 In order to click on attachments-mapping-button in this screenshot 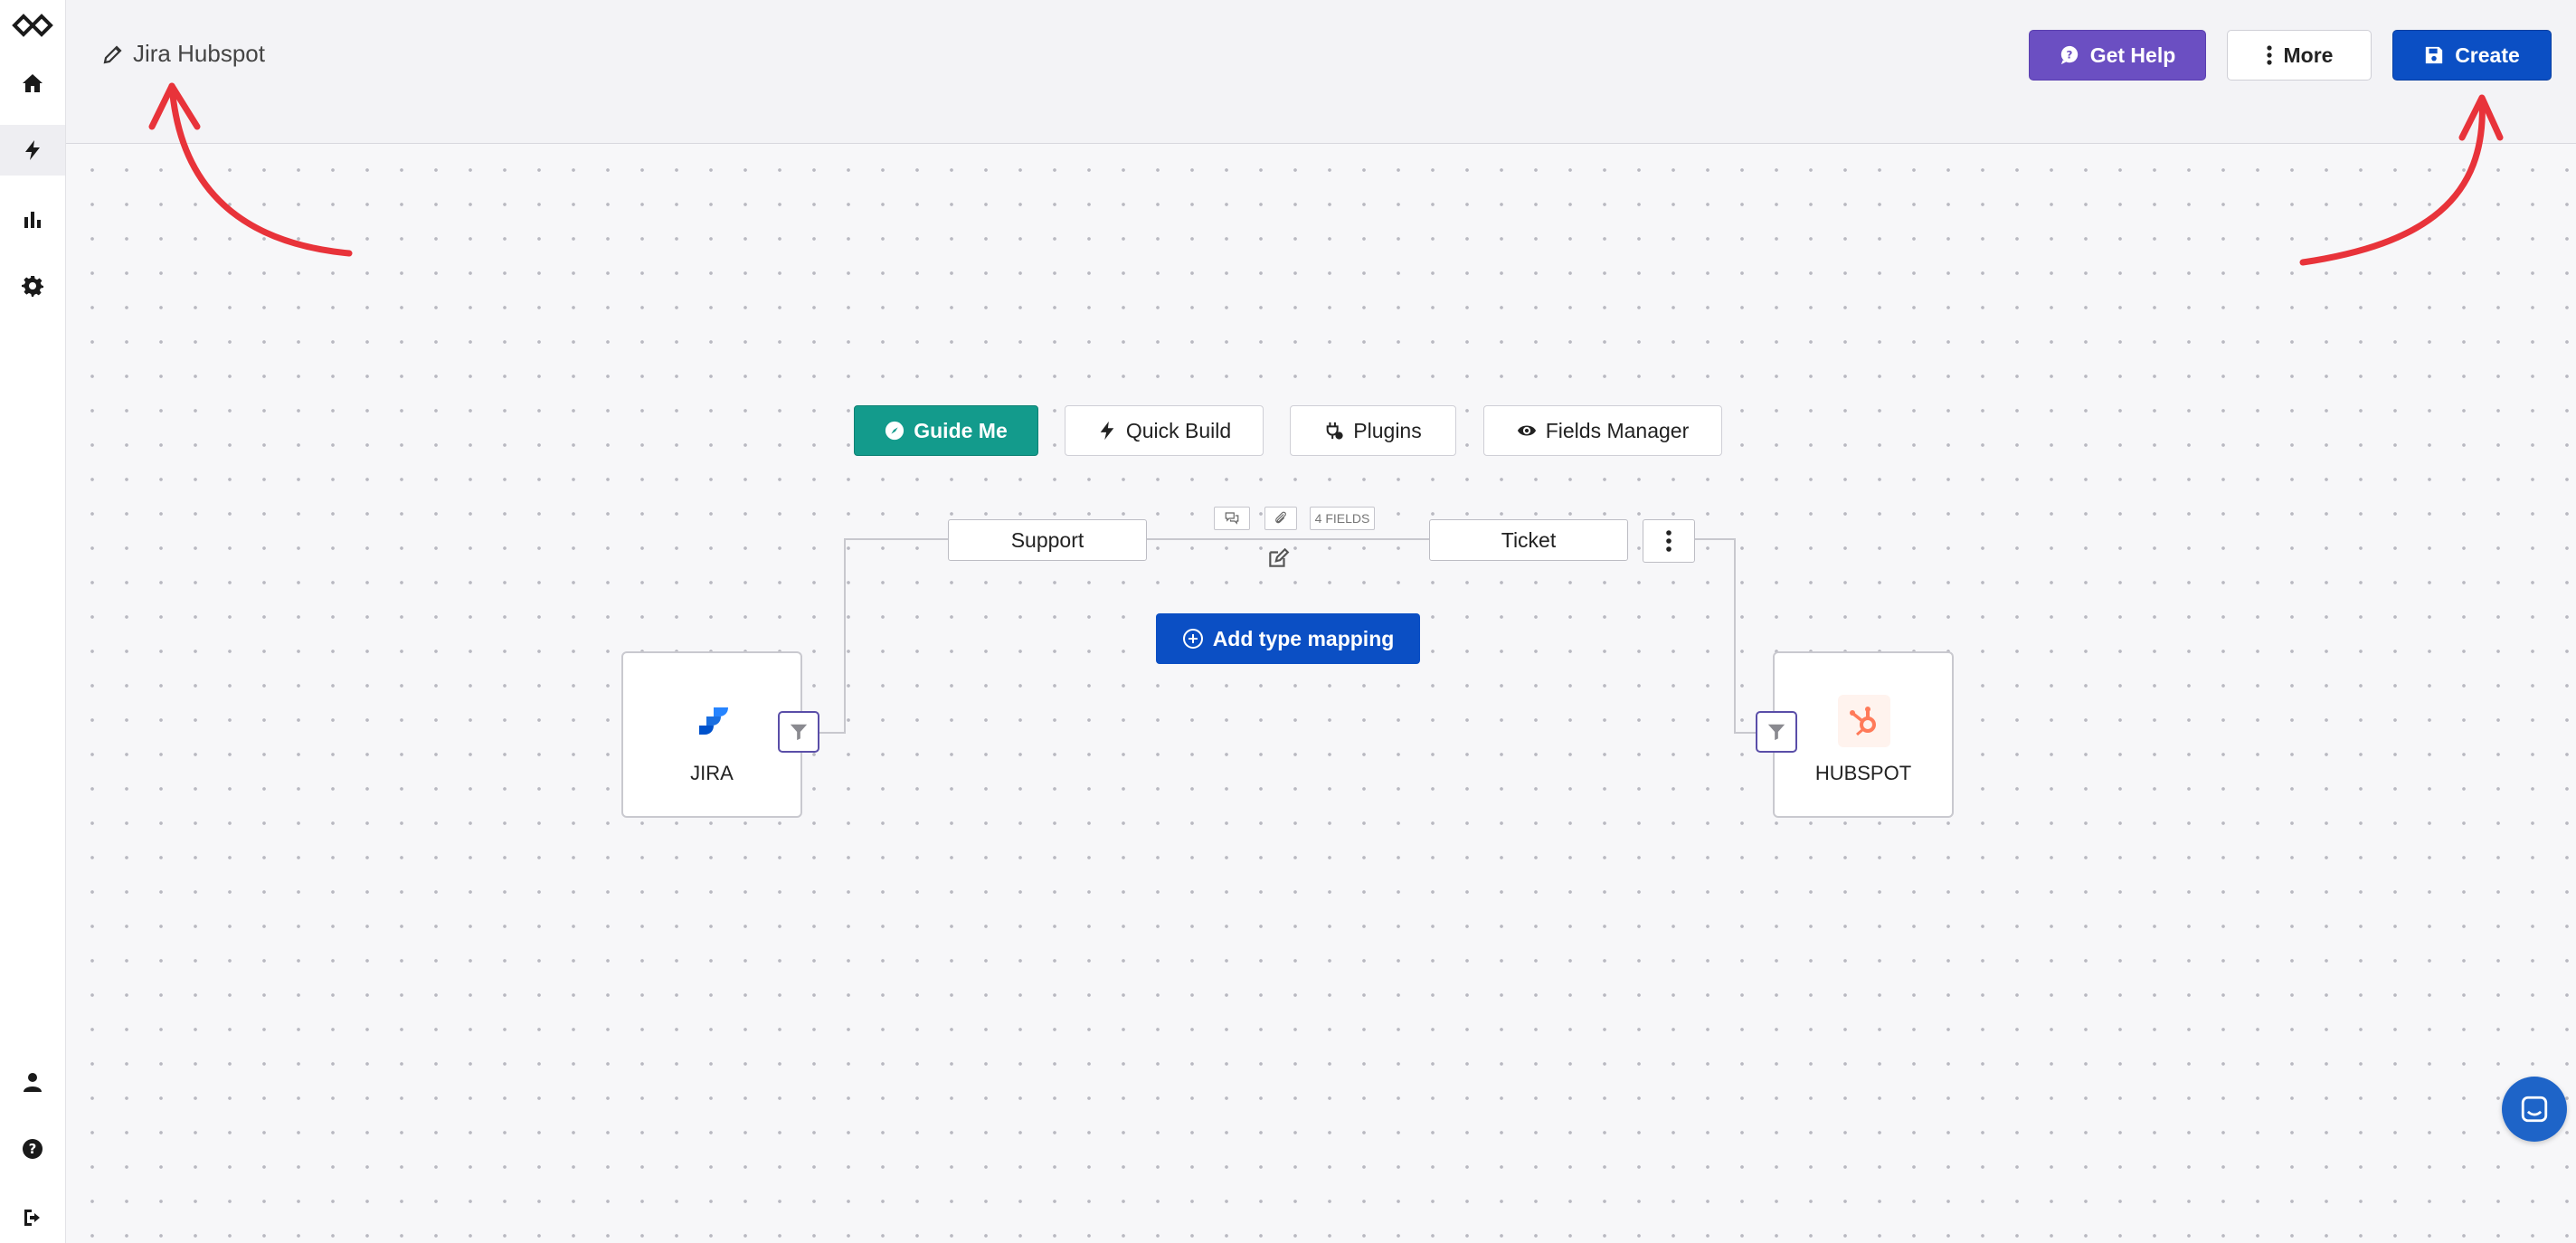, I will do `click(1280, 518)`.